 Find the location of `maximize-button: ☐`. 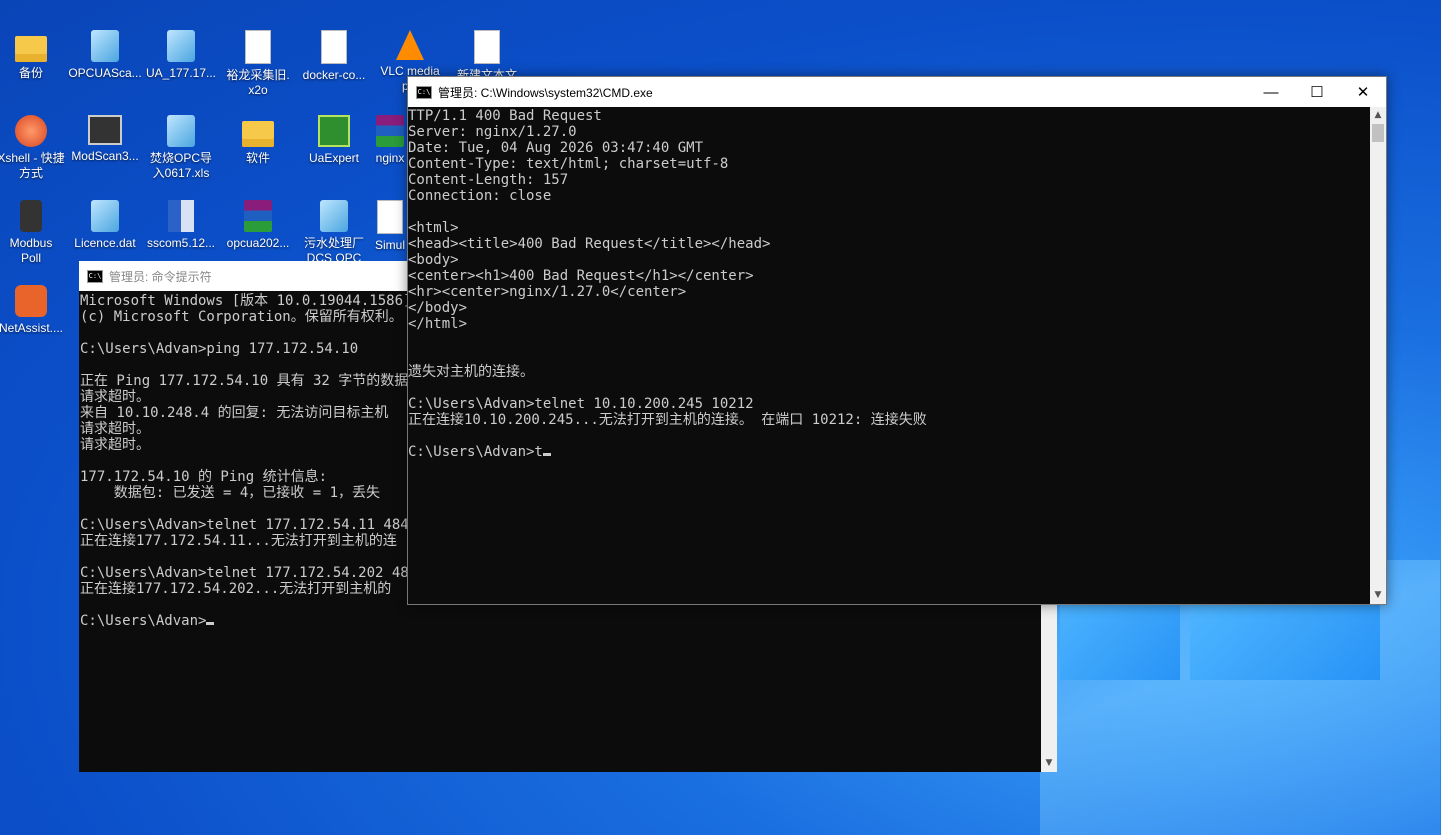

maximize-button: ☐ is located at coordinates (1317, 92).